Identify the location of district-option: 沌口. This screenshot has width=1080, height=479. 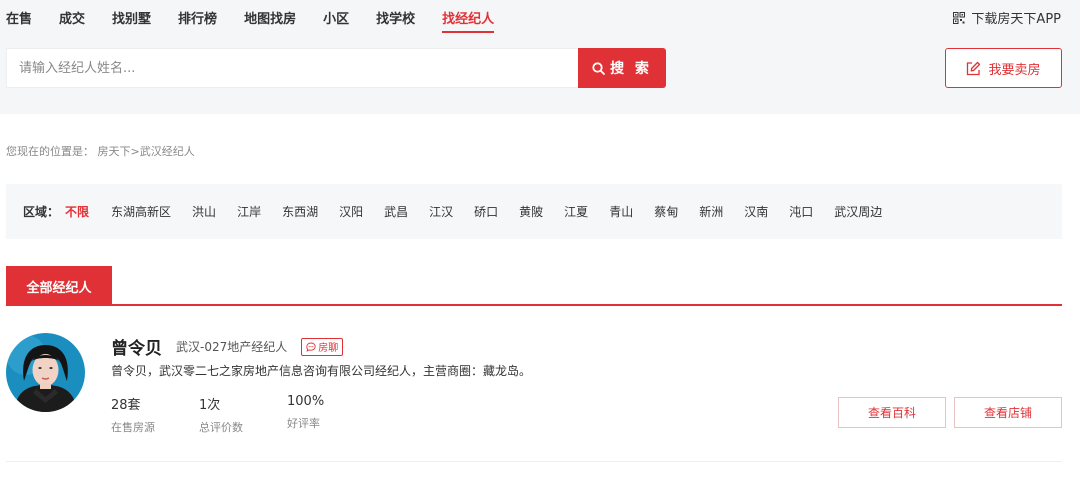
(801, 211).